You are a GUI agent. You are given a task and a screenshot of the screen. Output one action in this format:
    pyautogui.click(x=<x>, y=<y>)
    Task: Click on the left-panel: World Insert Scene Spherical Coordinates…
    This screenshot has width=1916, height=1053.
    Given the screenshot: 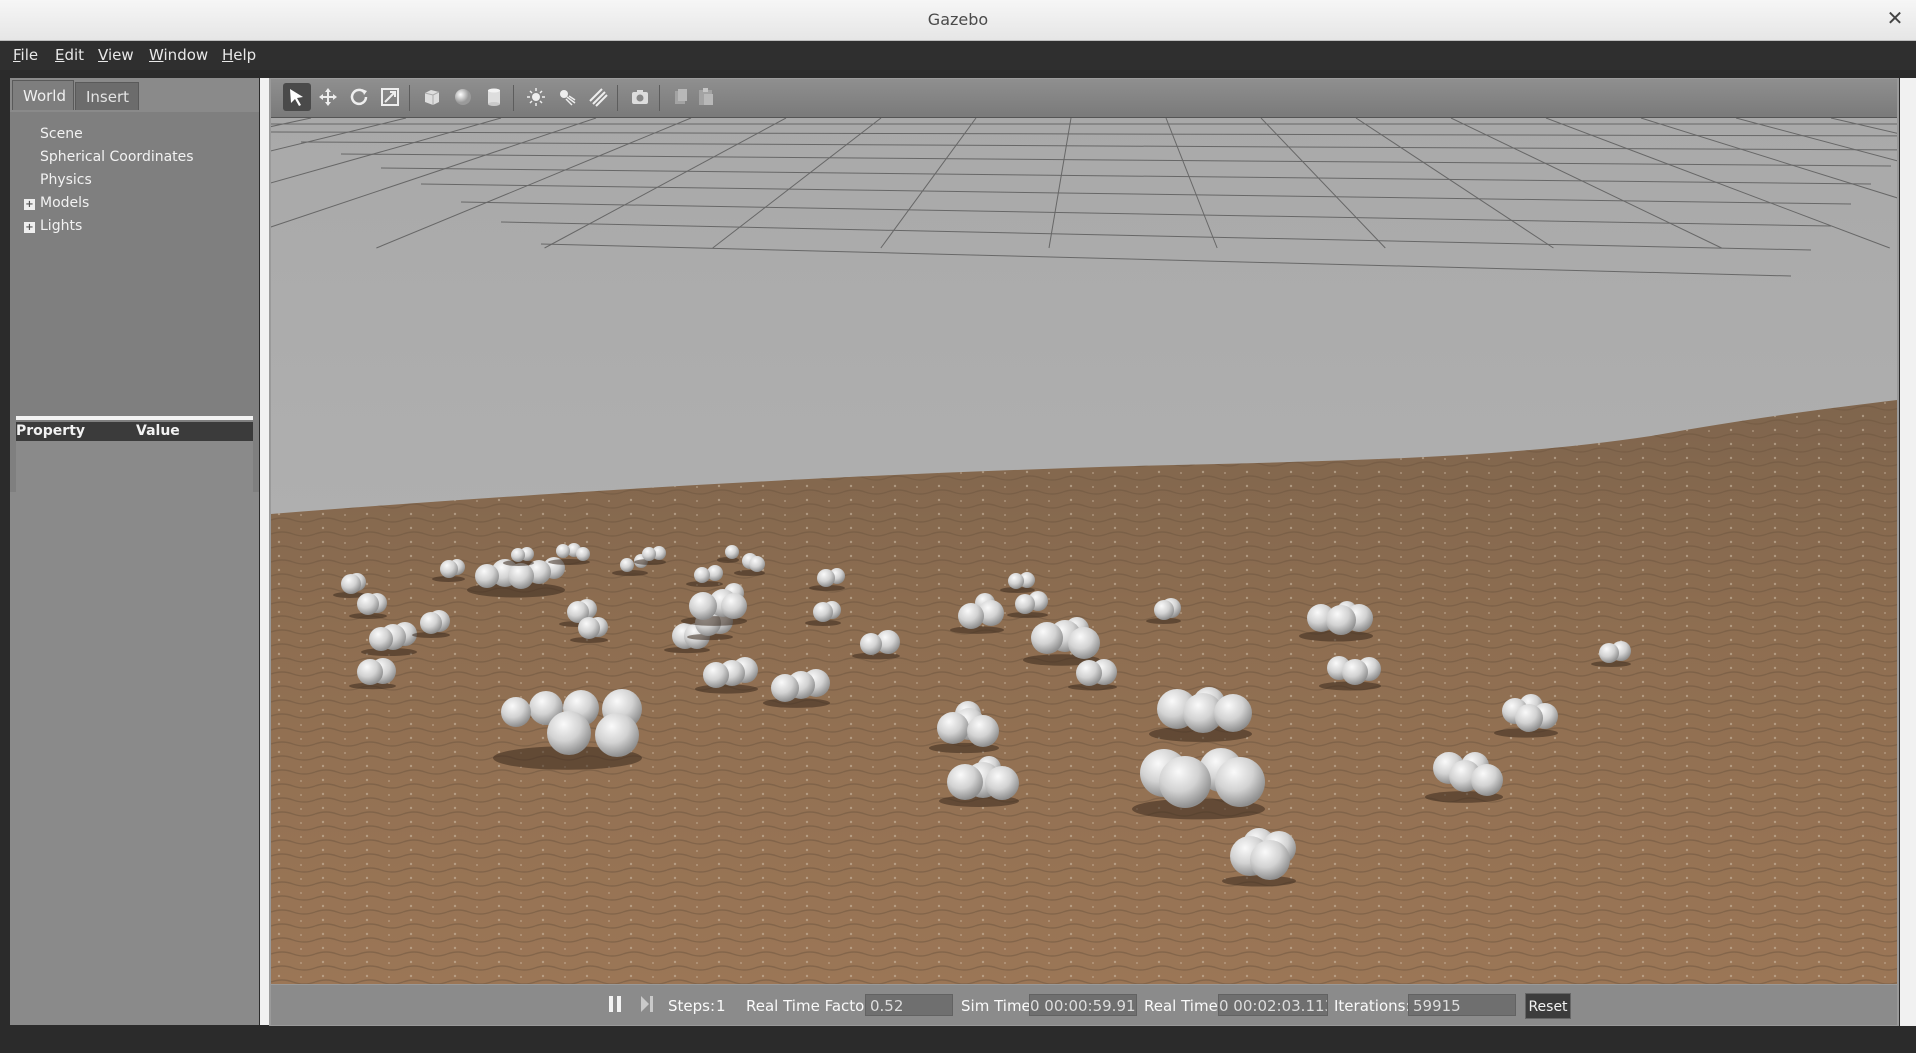 What is the action you would take?
    pyautogui.click(x=134, y=551)
    